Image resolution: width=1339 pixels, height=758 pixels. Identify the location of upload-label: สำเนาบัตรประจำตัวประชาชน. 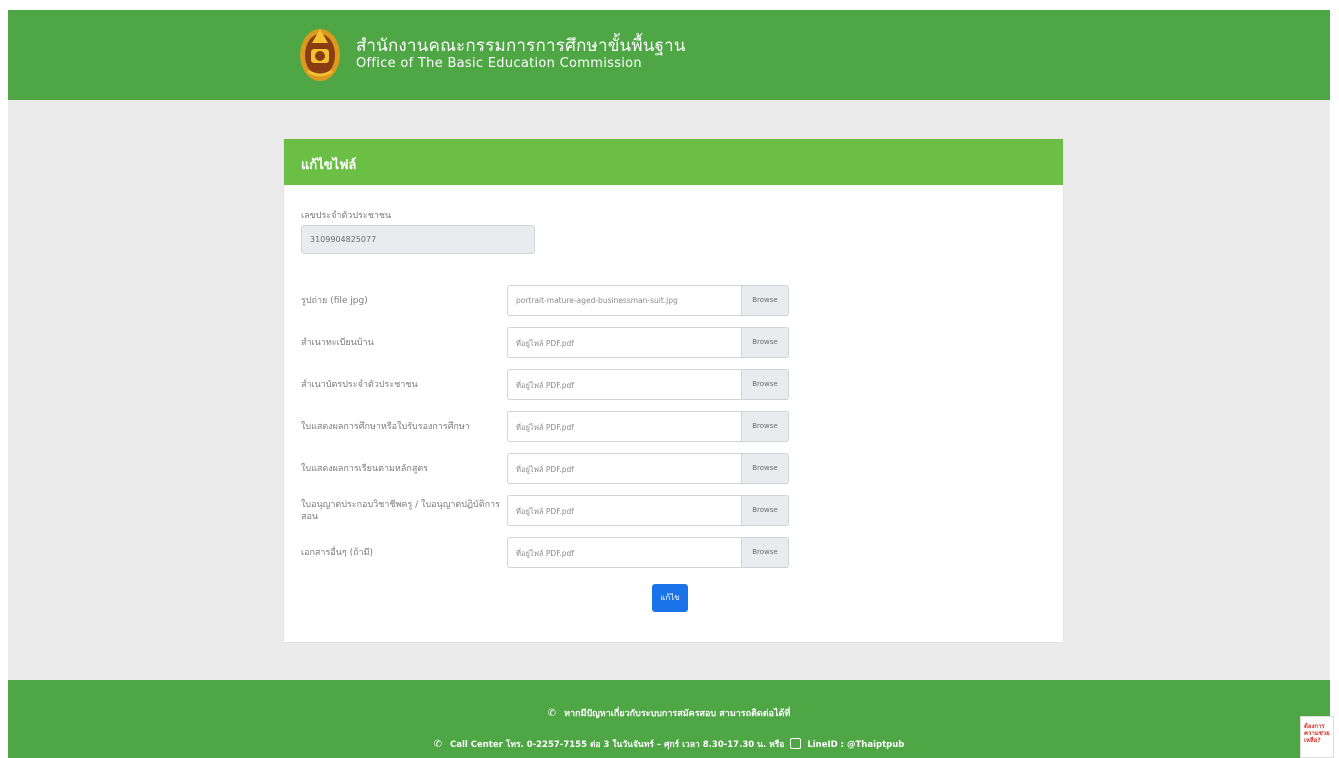
(359, 385).